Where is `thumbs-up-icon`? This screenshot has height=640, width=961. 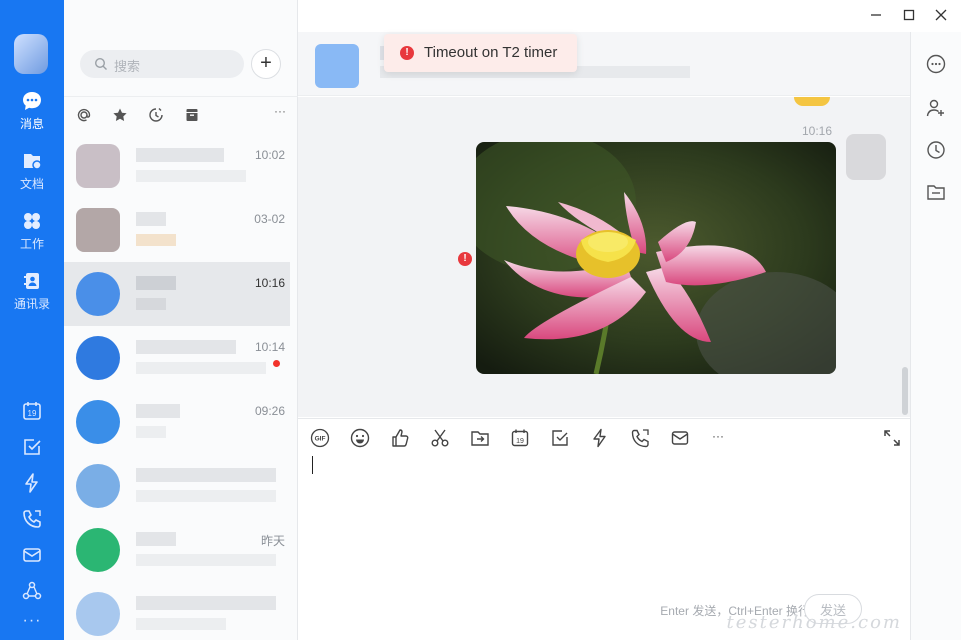 thumbs-up-icon is located at coordinates (400, 438).